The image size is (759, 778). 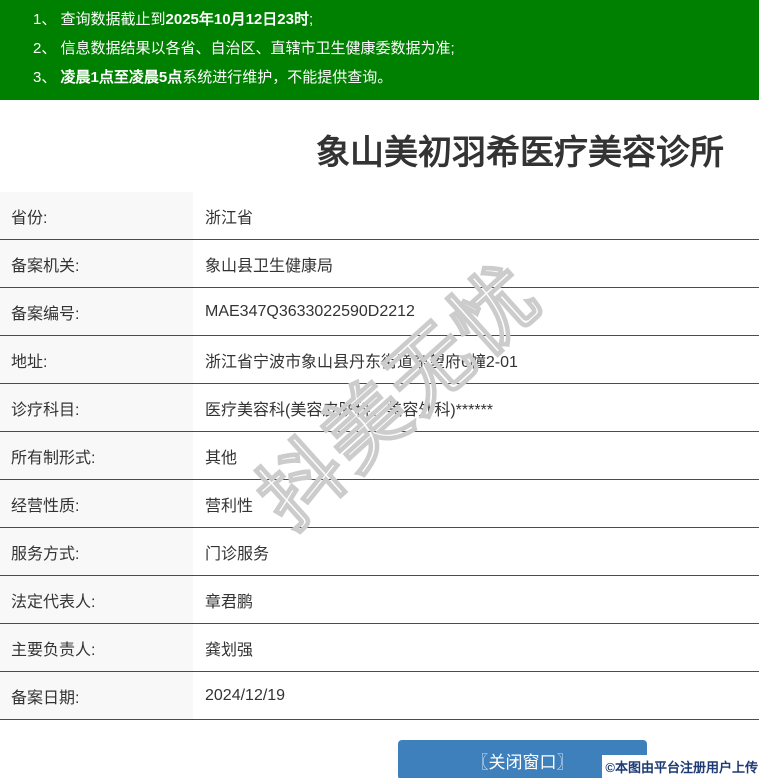 I want to click on notice-line-1-bold: 2025年10月12日23时, so click(x=237, y=19).